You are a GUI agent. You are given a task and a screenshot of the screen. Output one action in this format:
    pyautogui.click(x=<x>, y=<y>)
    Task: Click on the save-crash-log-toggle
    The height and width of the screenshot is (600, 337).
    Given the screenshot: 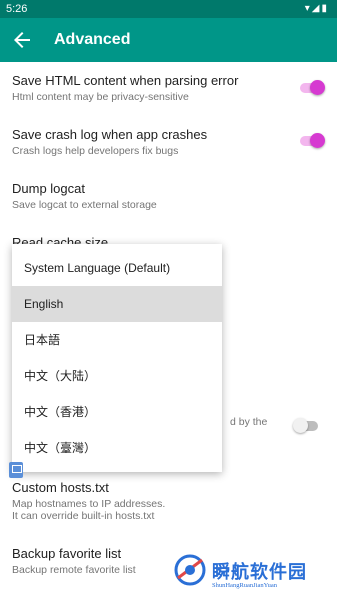 What is the action you would take?
    pyautogui.click(x=312, y=140)
    